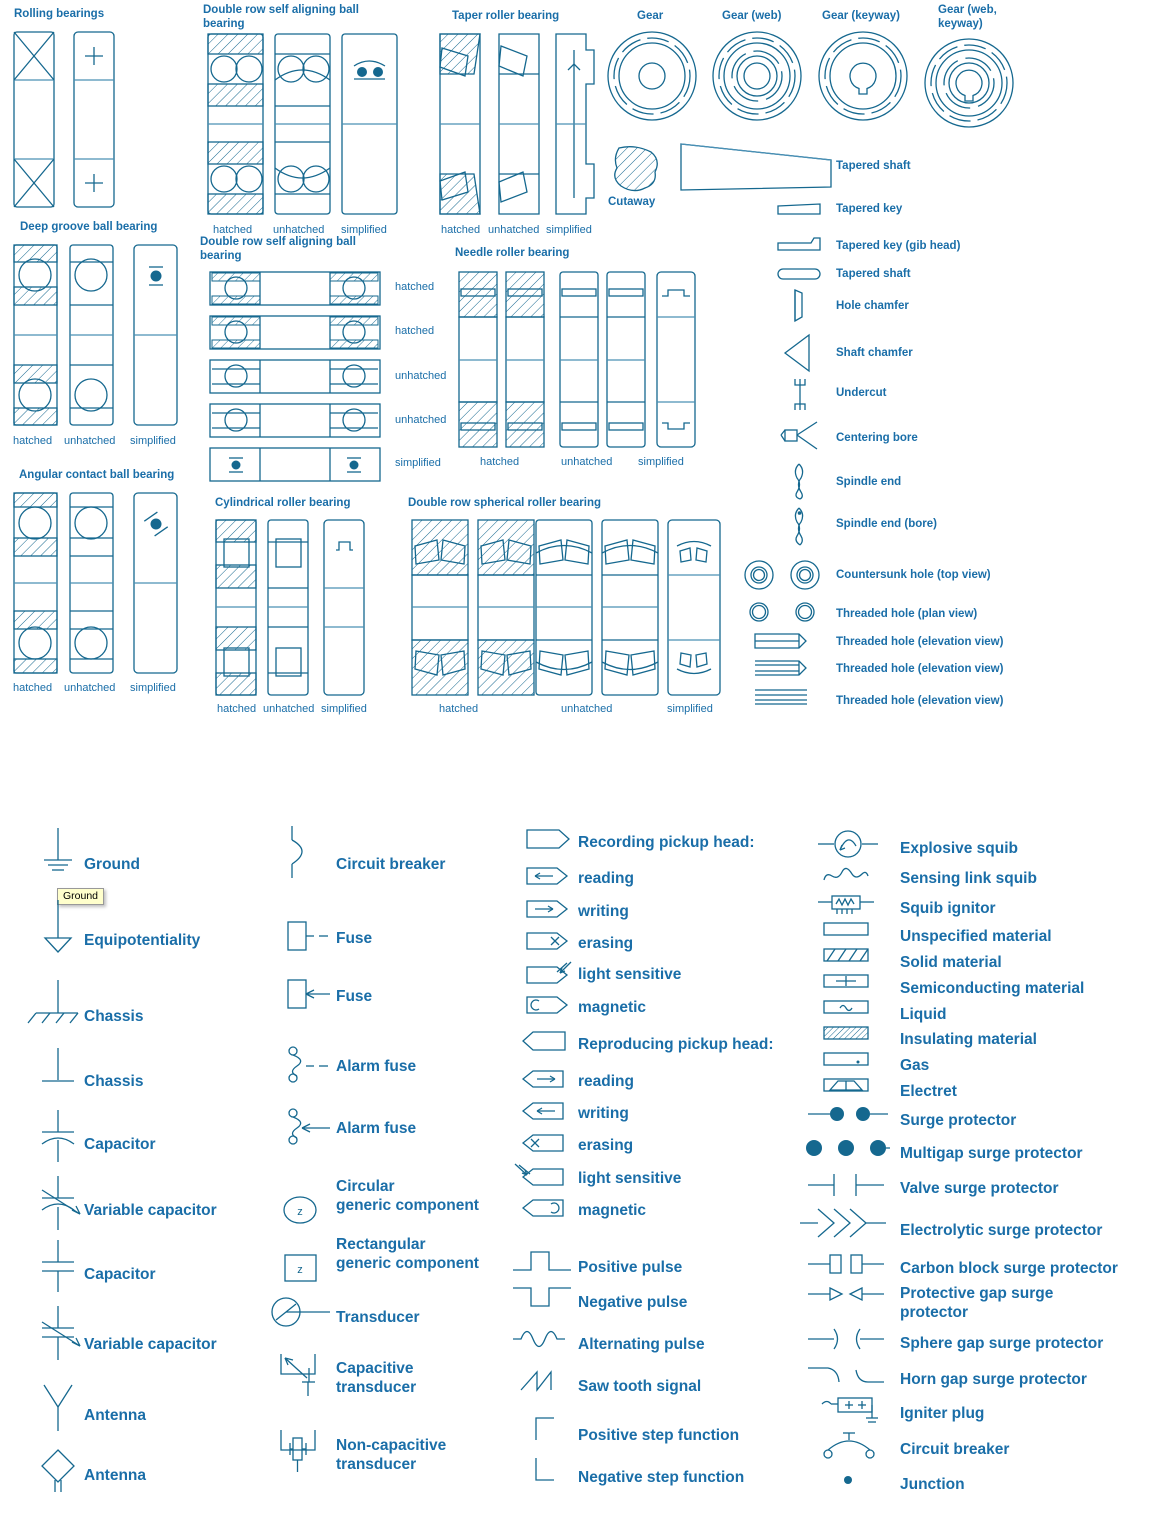  I want to click on head-l-x-icon, so click(548, 1143).